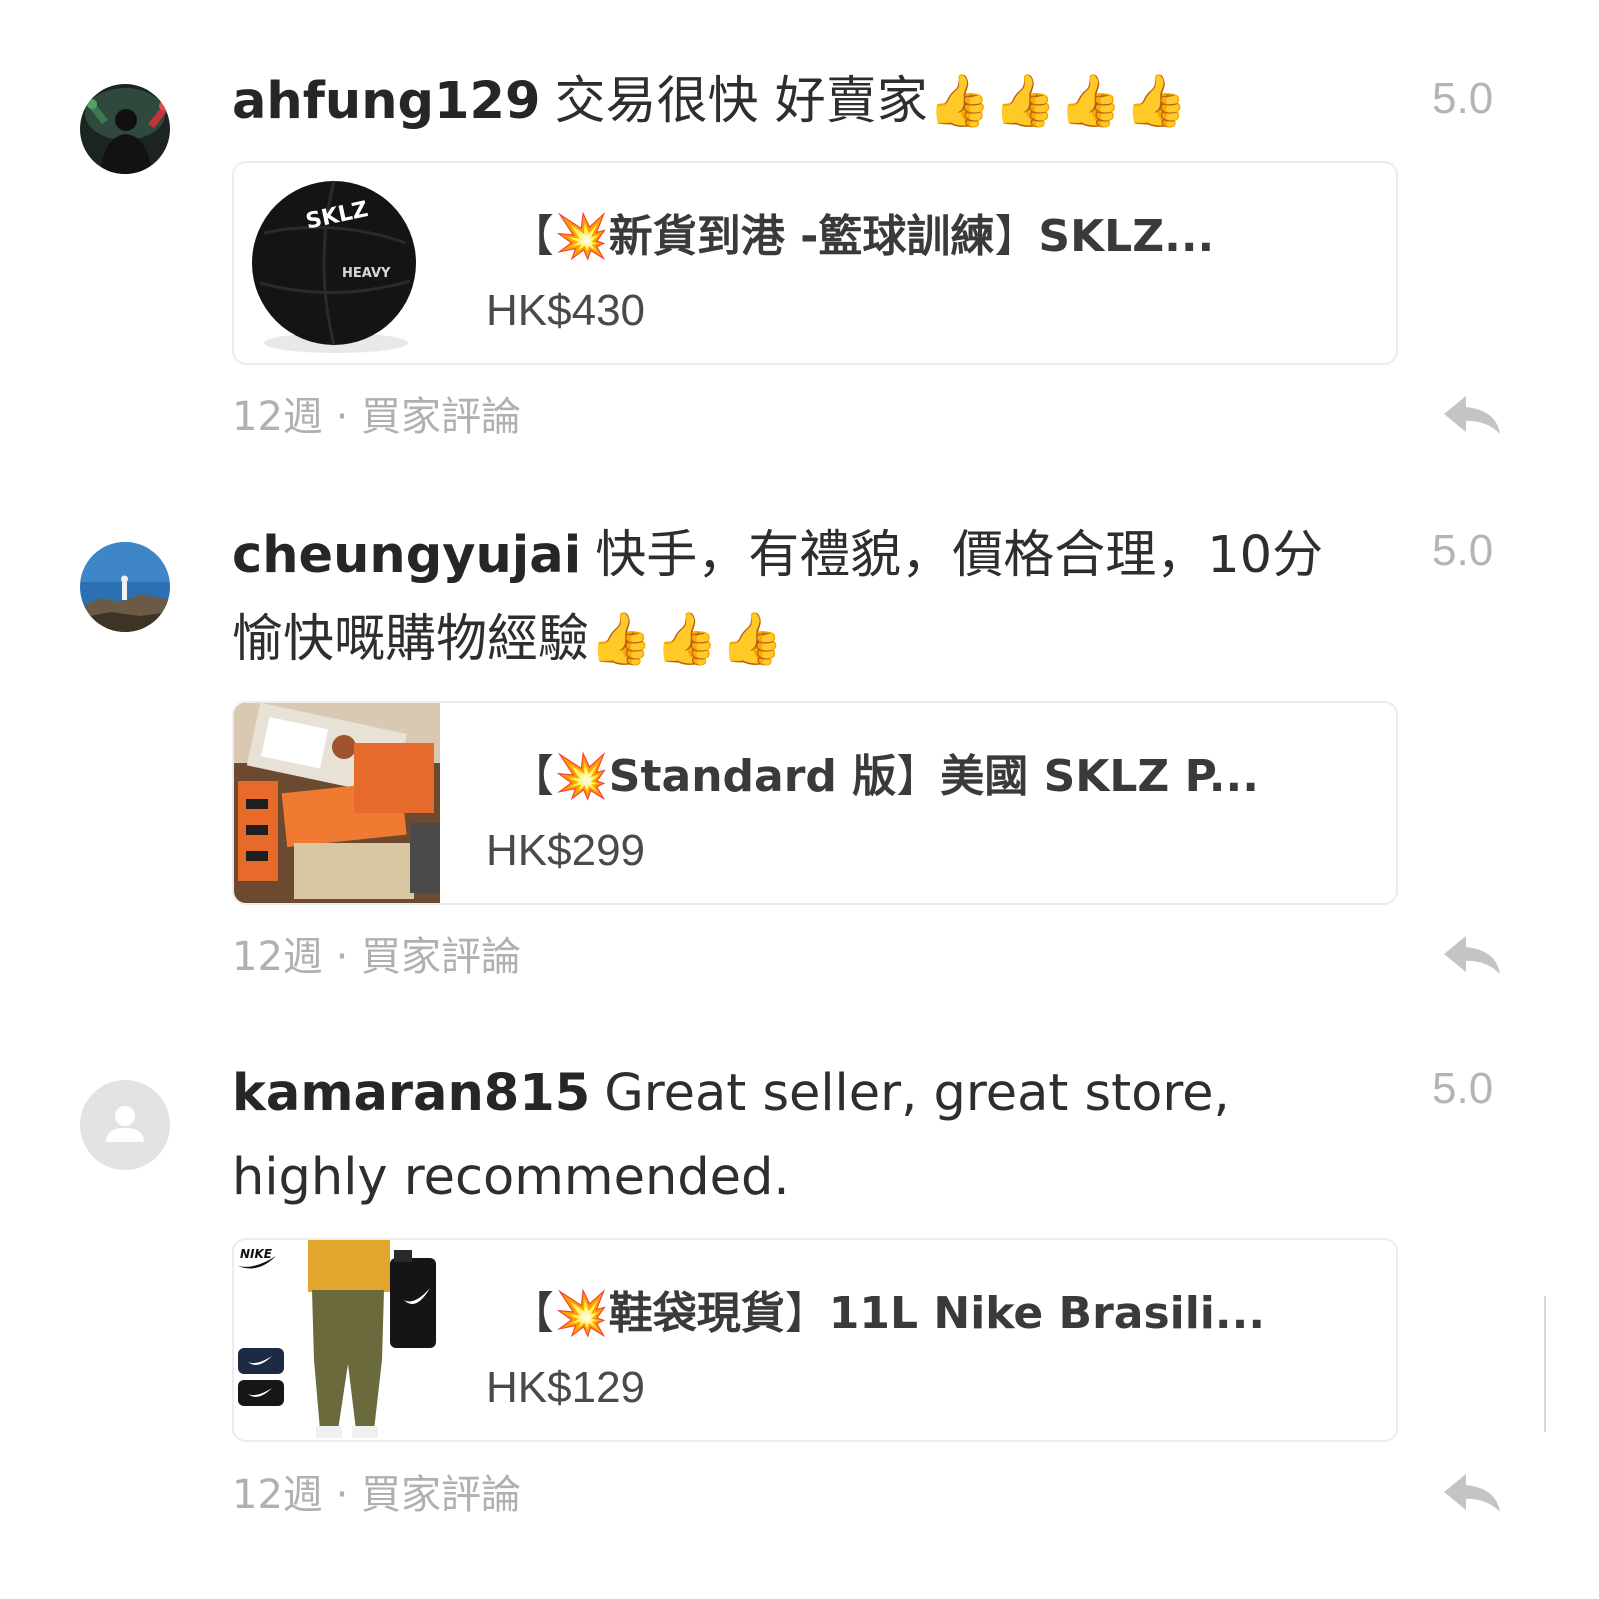 This screenshot has height=1599, width=1599. What do you see at coordinates (566, 1387) in the screenshot?
I see `product-price: HK$129` at bounding box center [566, 1387].